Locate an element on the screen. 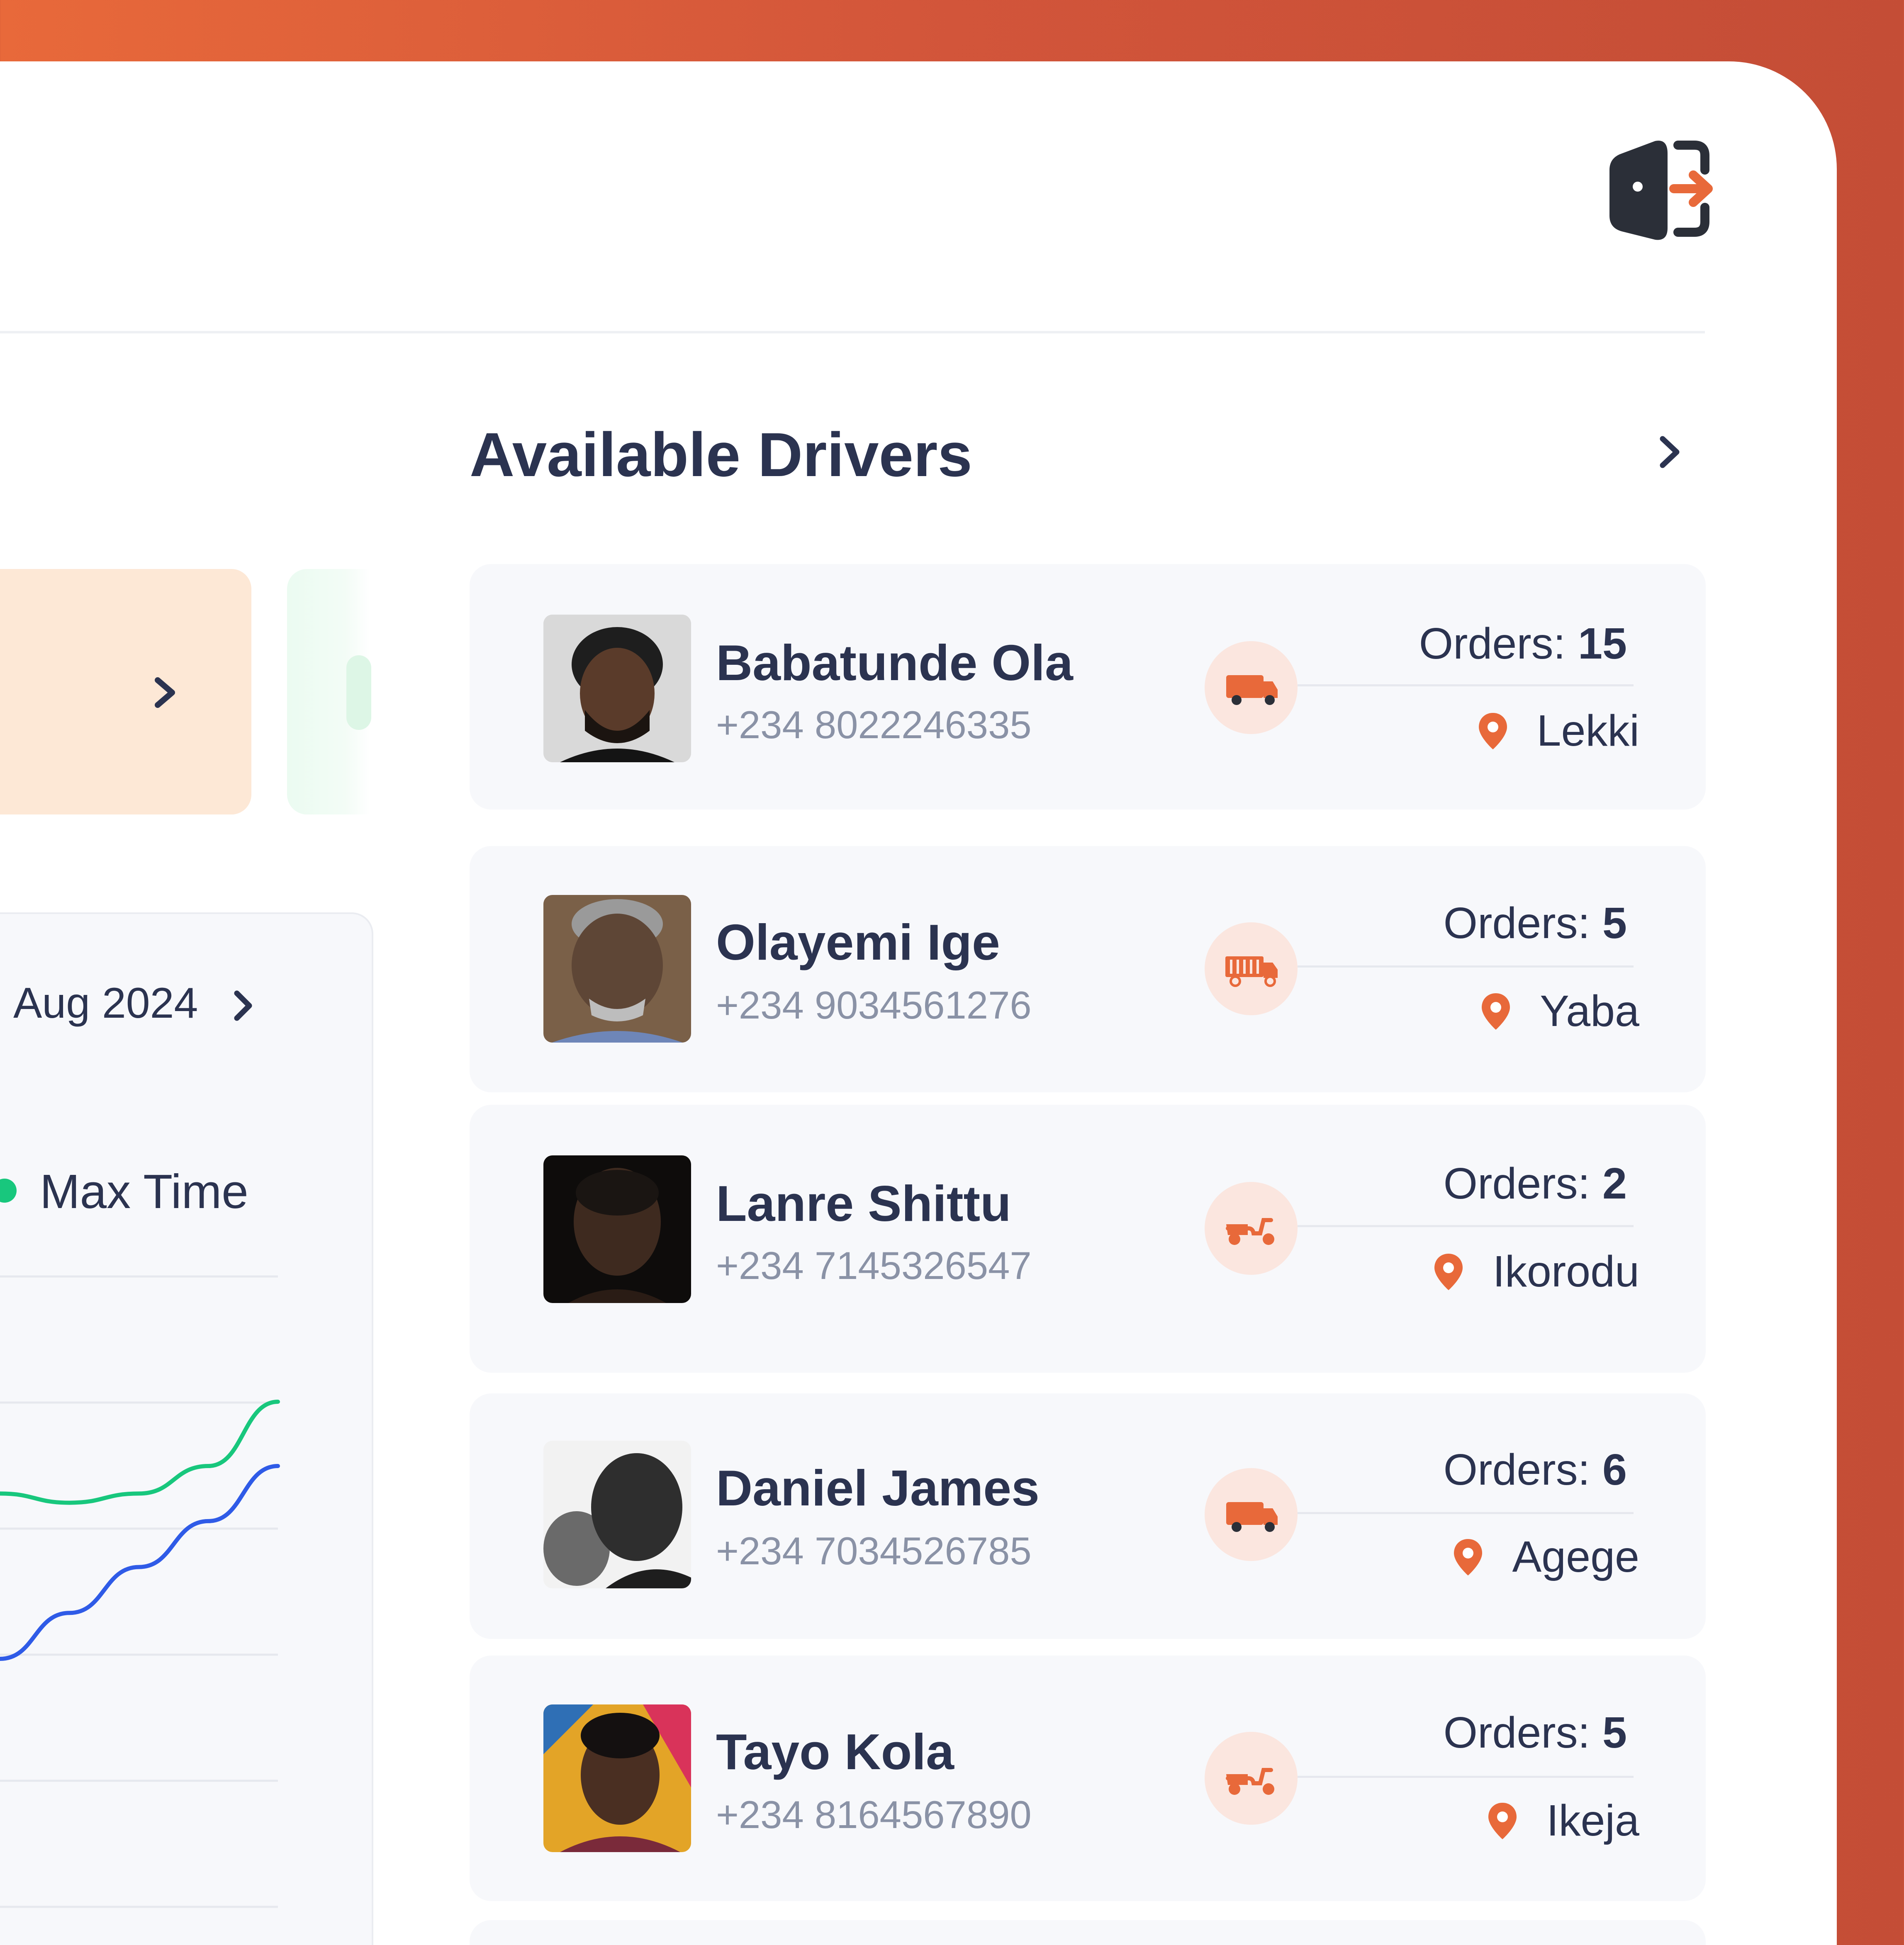 This screenshot has height=1945, width=1904. orders-count: Orders: 2 is located at coordinates (1535, 1183).